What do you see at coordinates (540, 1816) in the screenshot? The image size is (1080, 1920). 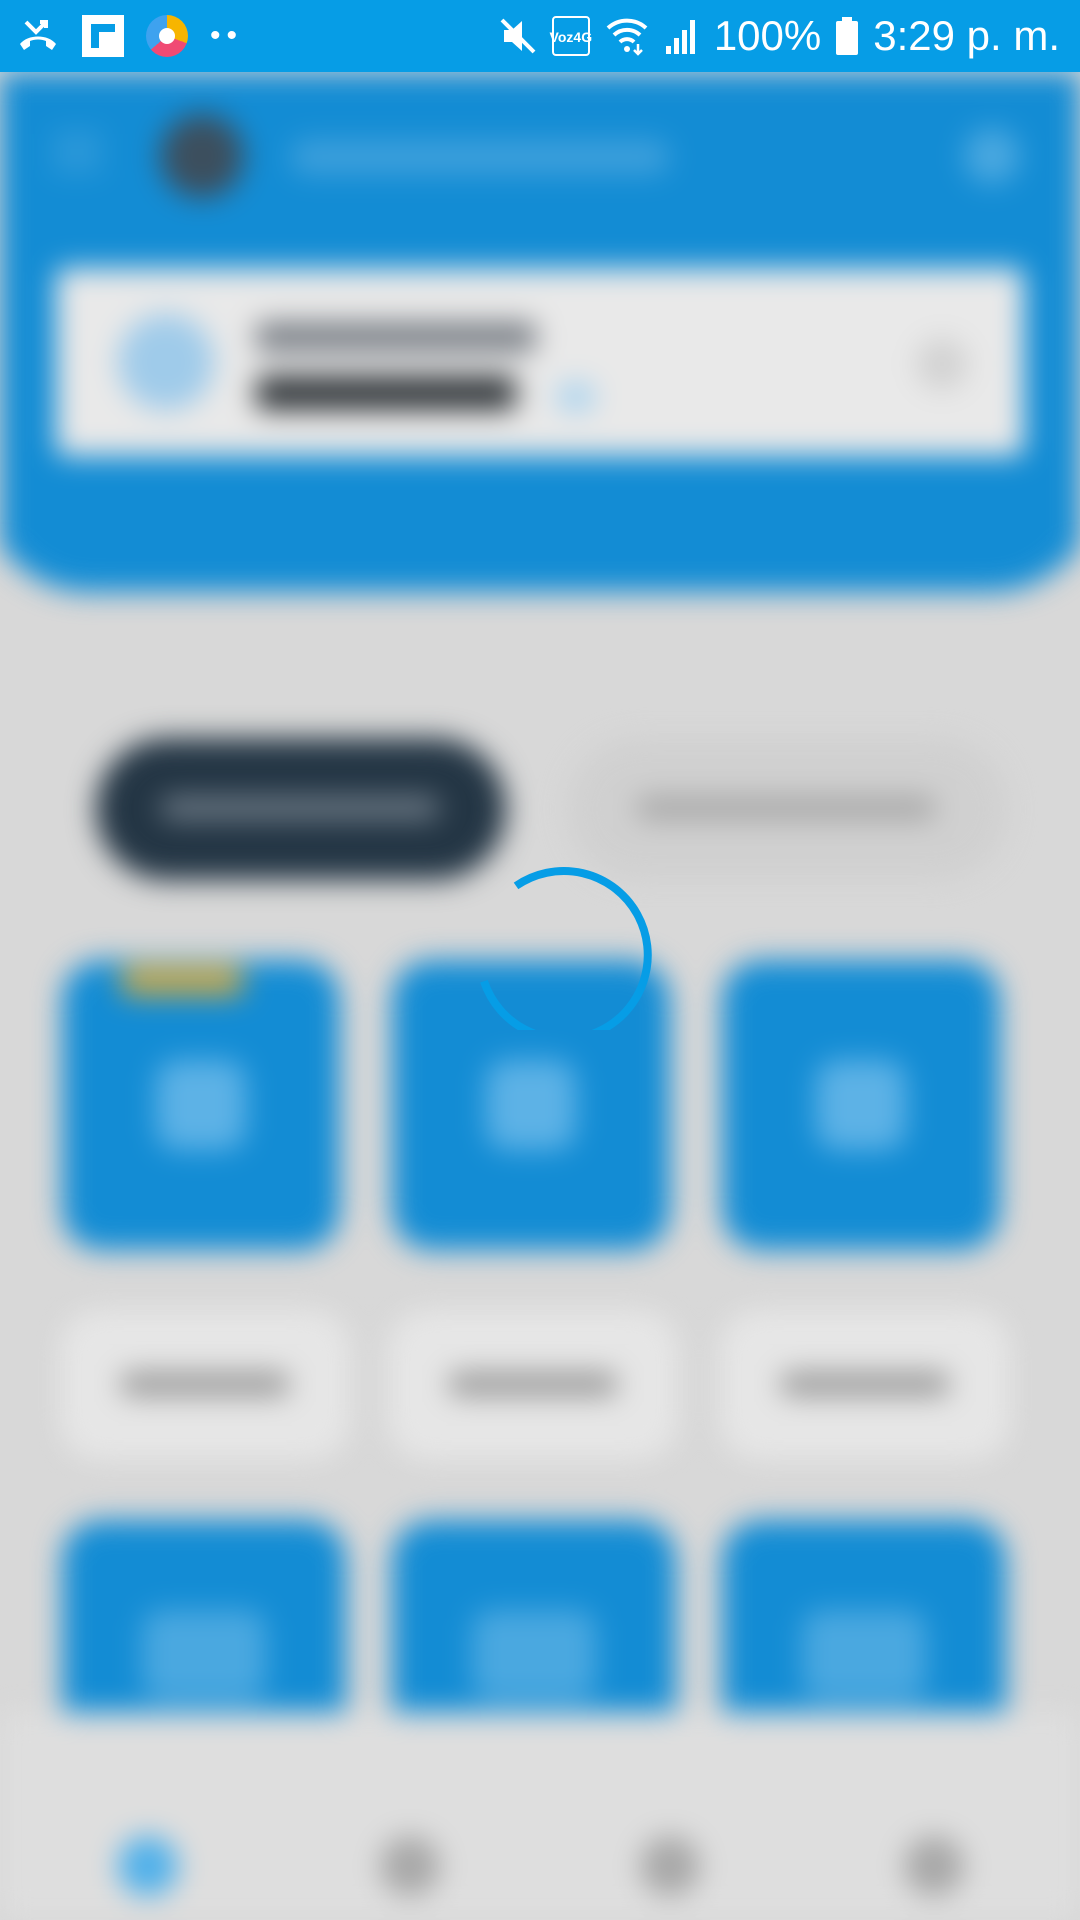 I see `bottom-navigation` at bounding box center [540, 1816].